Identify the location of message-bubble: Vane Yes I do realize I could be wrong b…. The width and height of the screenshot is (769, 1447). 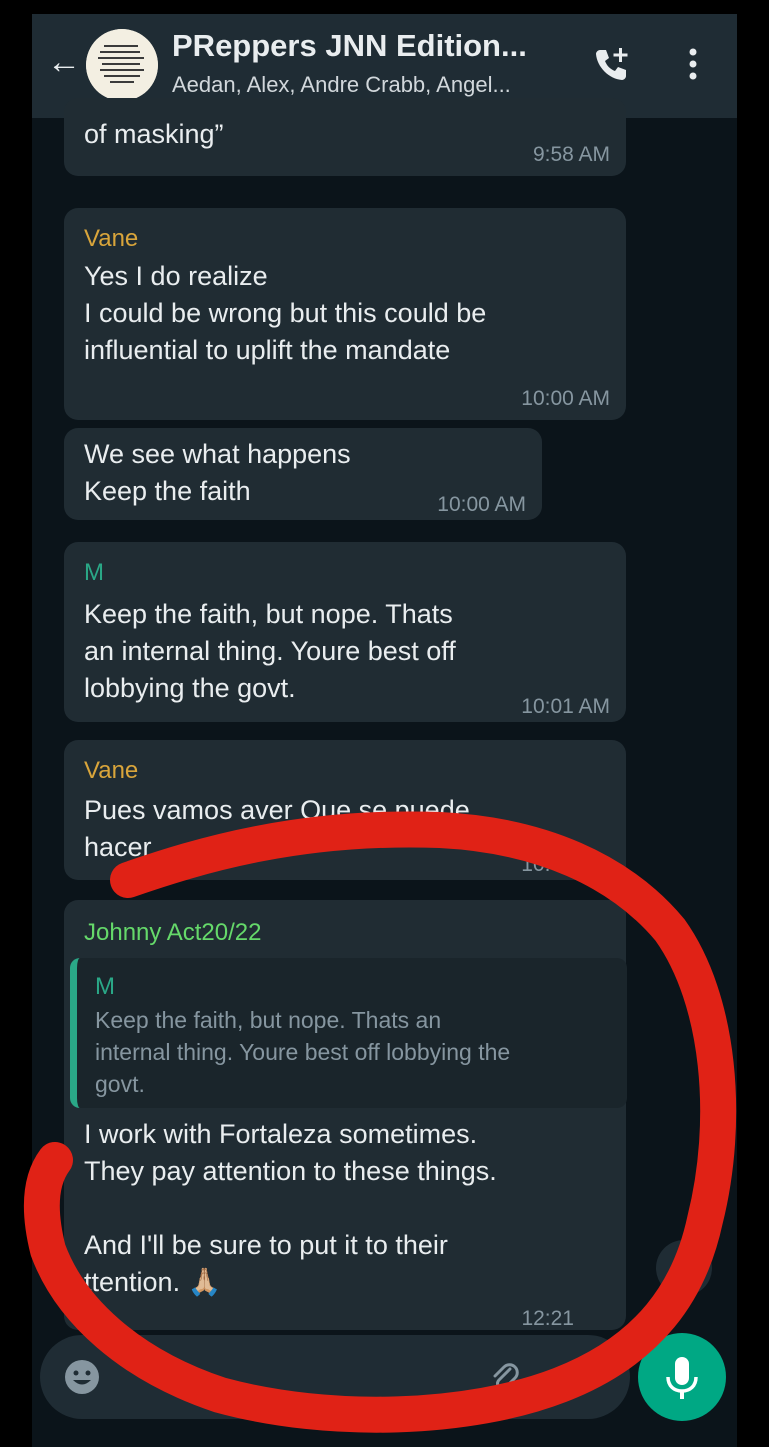
(345, 314).